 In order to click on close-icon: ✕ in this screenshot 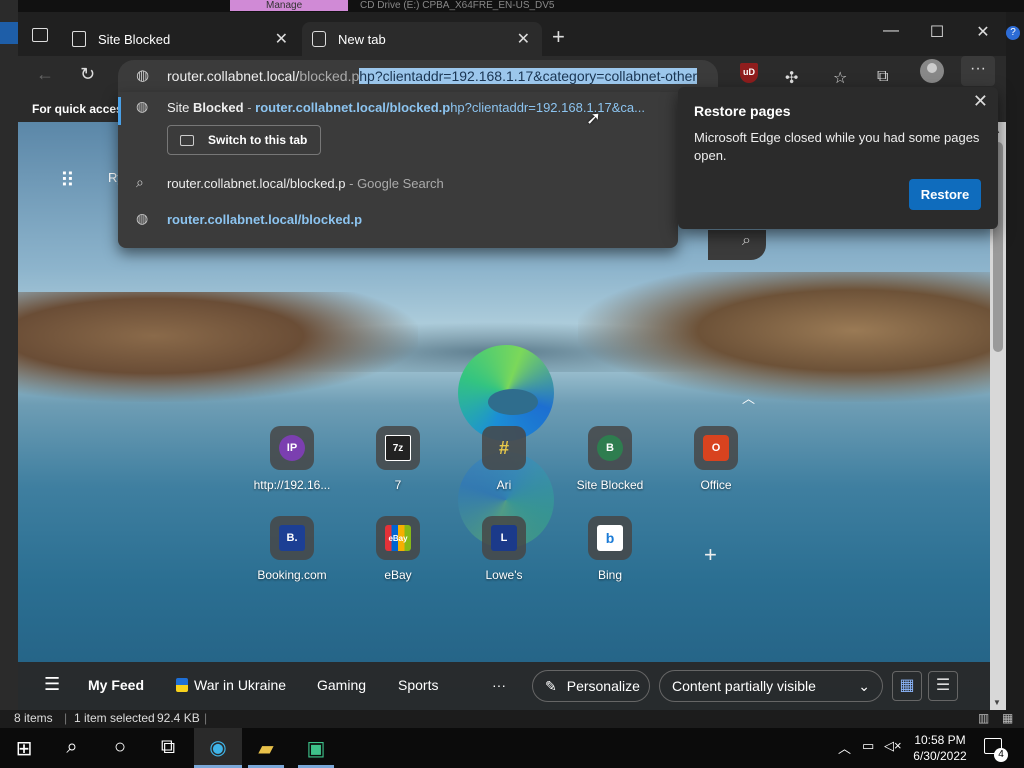, I will do `click(980, 101)`.